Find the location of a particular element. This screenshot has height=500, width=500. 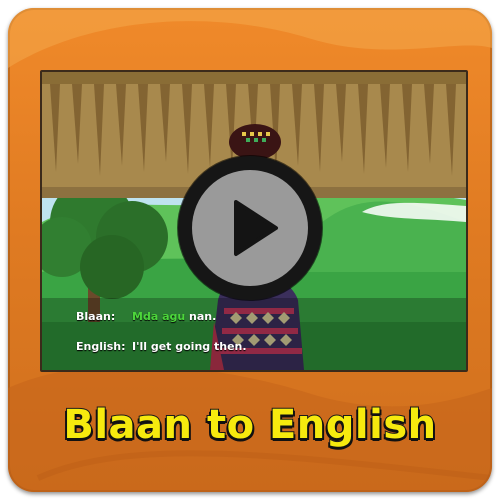

play-button is located at coordinates (250, 228).